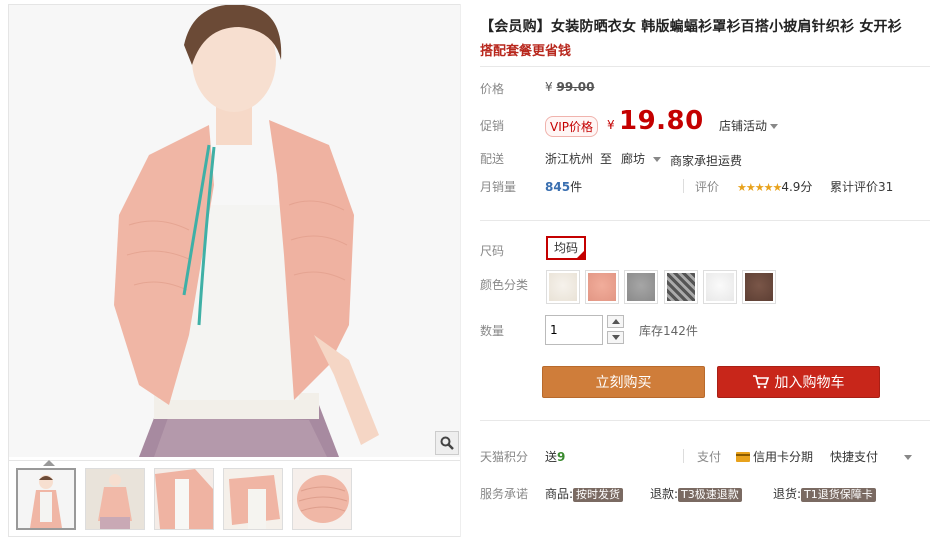 This screenshot has width=930, height=541. I want to click on points-send: 送, so click(551, 457).